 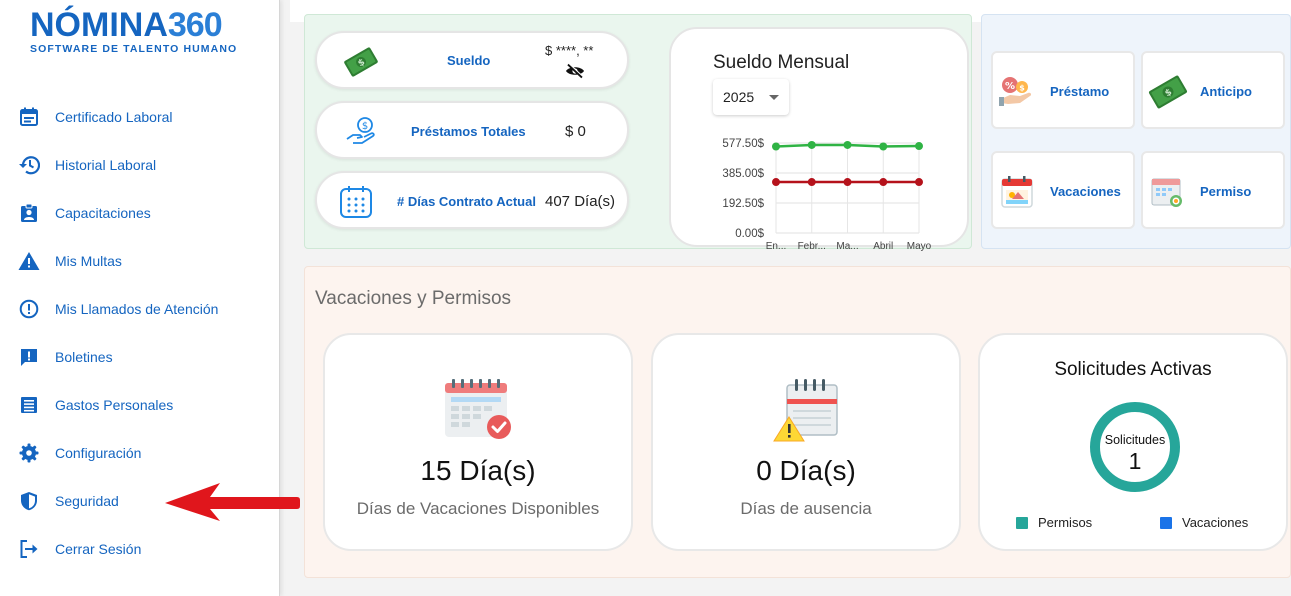 What do you see at coordinates (469, 60) in the screenshot?
I see `salary-label: Sueldo` at bounding box center [469, 60].